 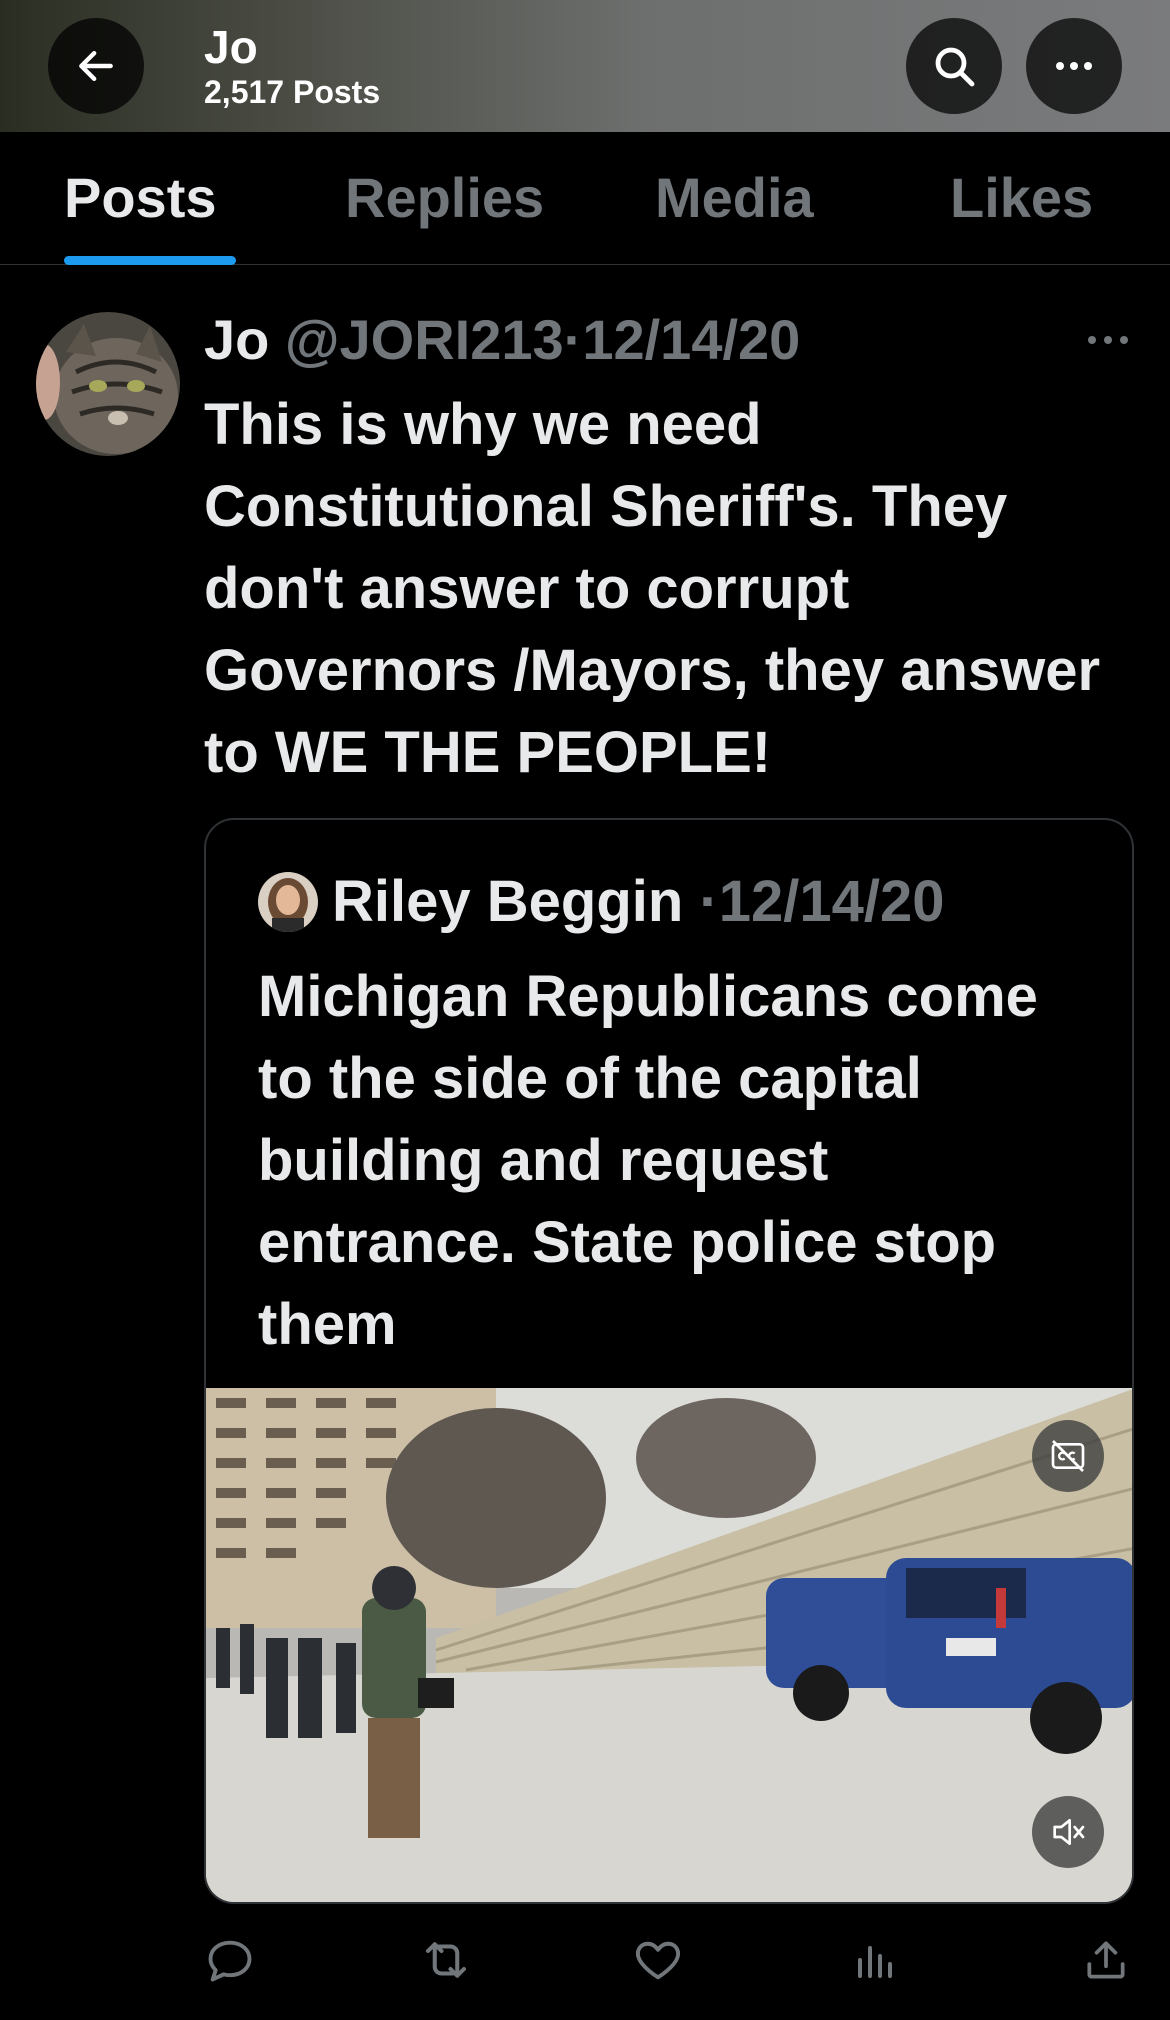 I want to click on avatar, so click(x=108, y=384).